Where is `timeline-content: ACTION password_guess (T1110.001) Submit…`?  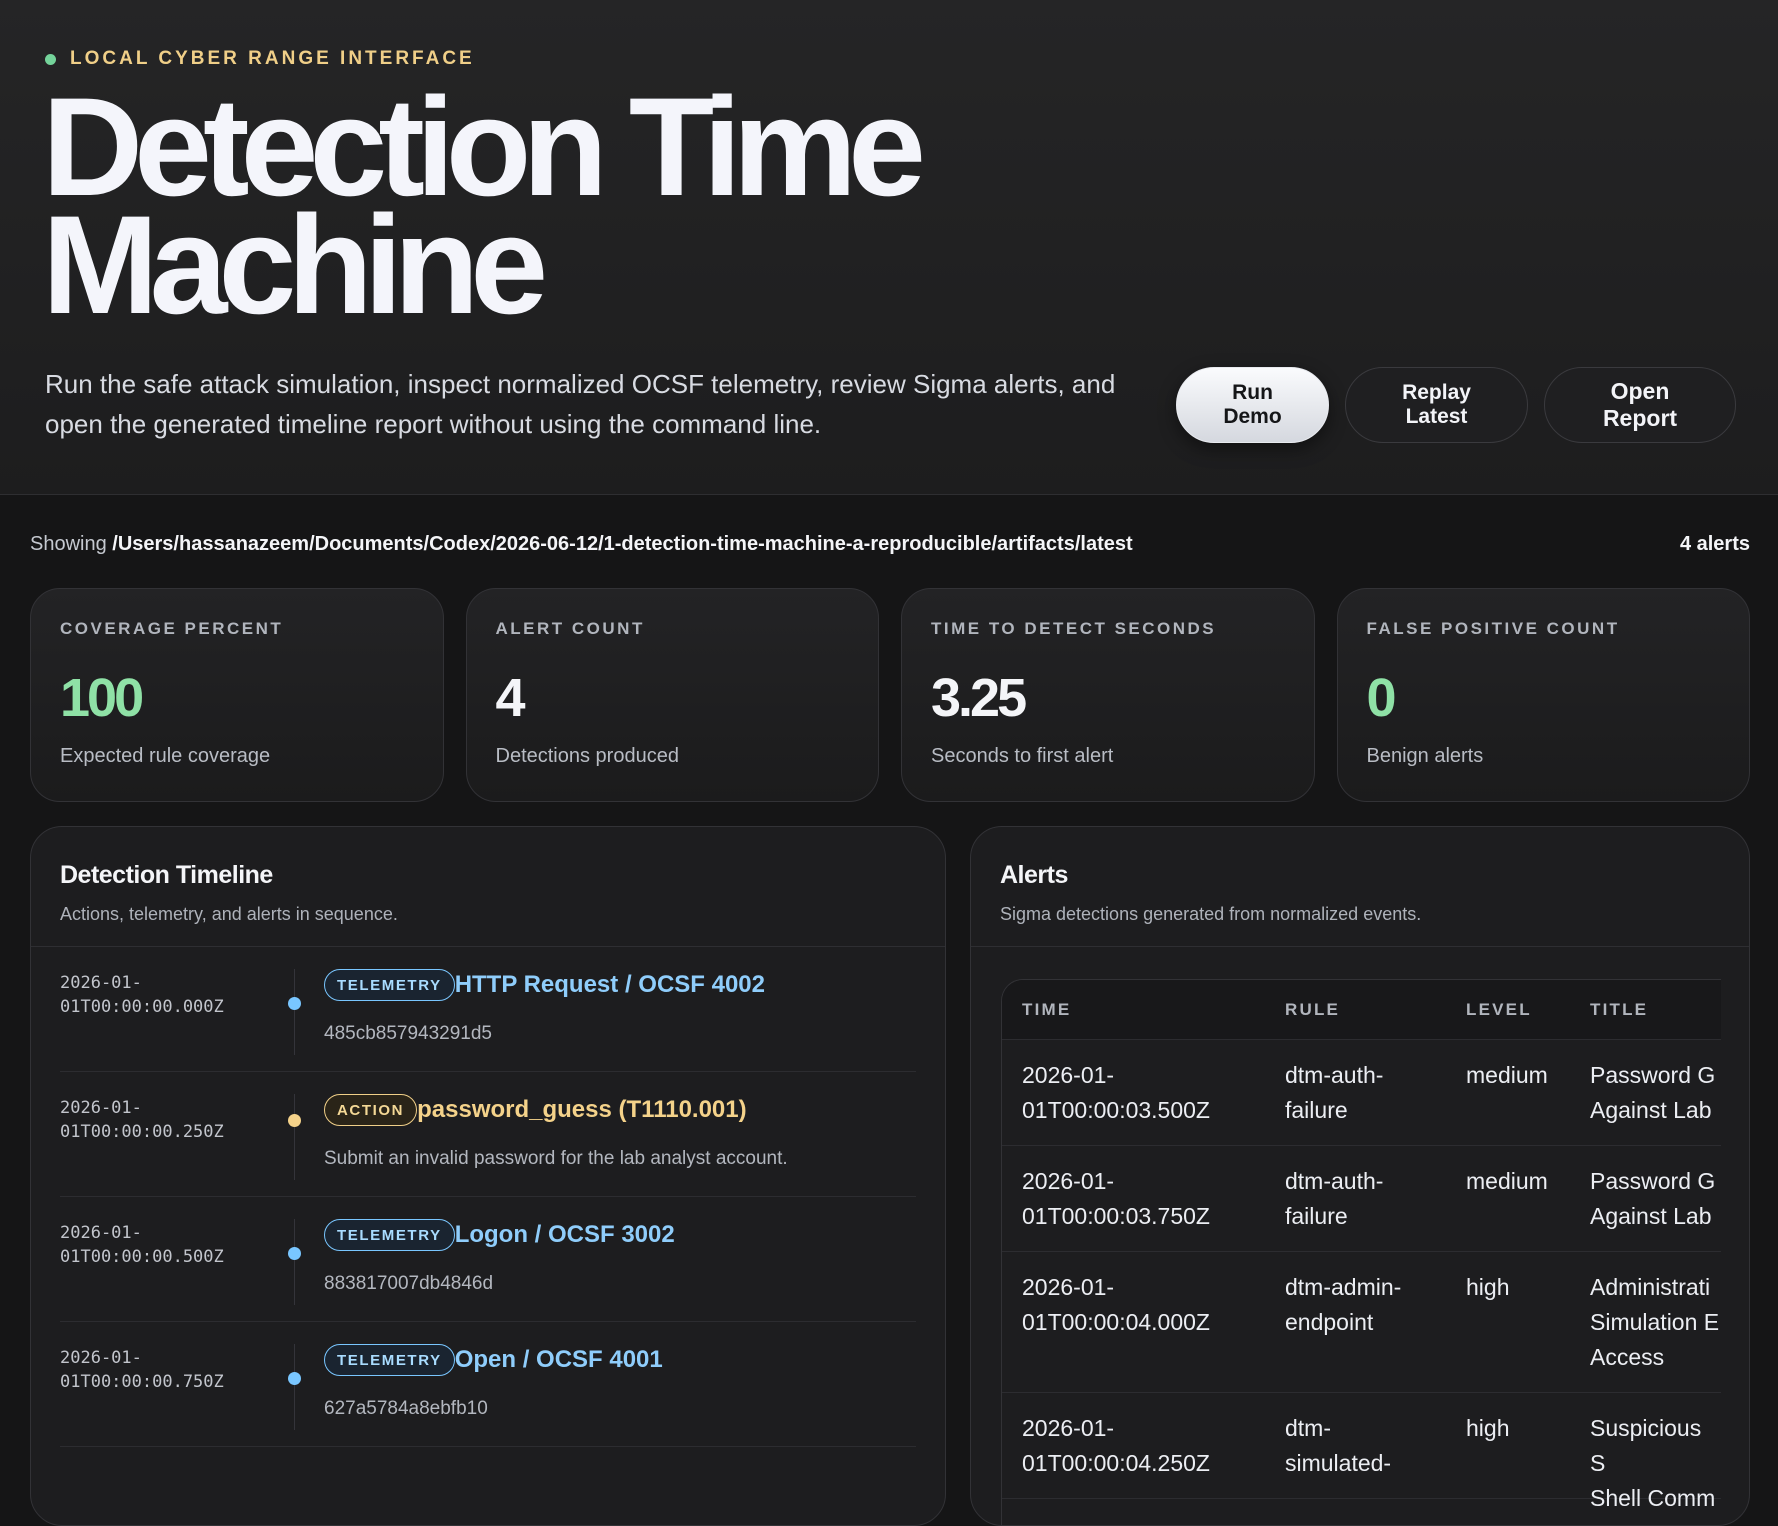 timeline-content: ACTION password_guess (T1110.001) Submit… is located at coordinates (556, 1132).